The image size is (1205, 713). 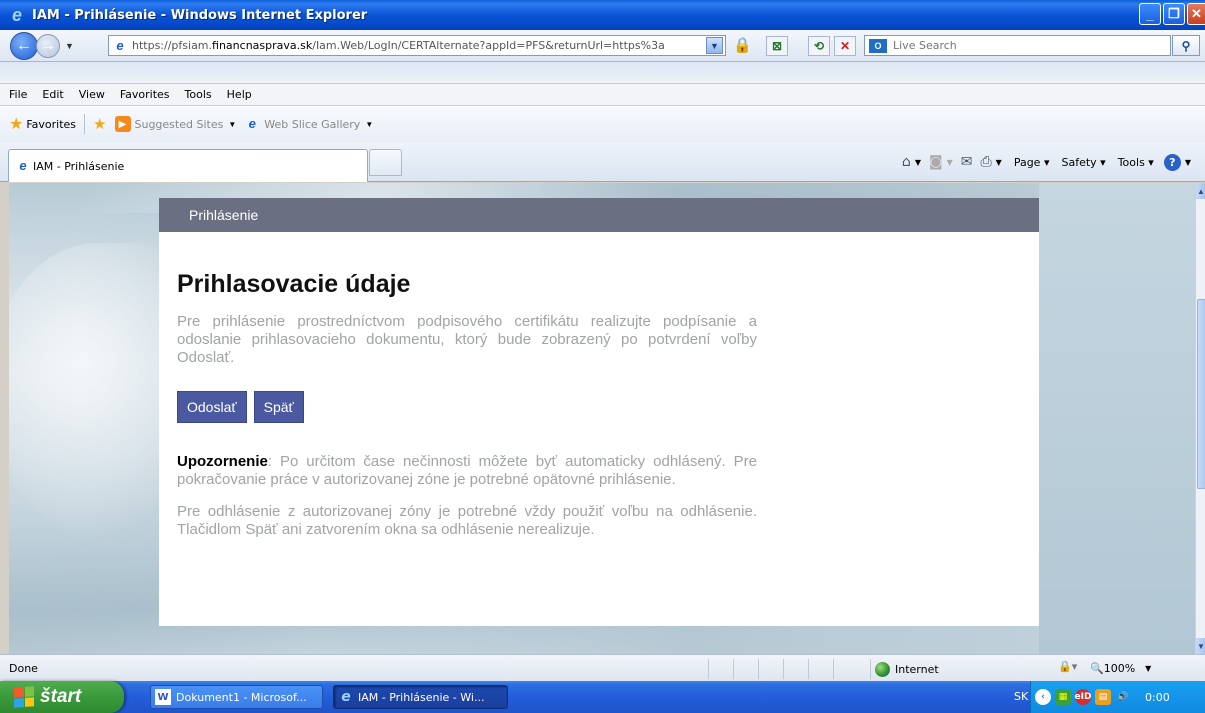 I want to click on command-bar: ⌂ ▼ ◙ ▼ ✉ ⎙ ▼ Page ▾ Safety ▾ Tools ▾ ? ▼, so click(x=1042, y=162).